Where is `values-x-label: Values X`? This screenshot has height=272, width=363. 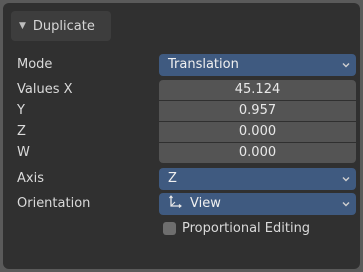
values-x-label: Values X is located at coordinates (45, 89).